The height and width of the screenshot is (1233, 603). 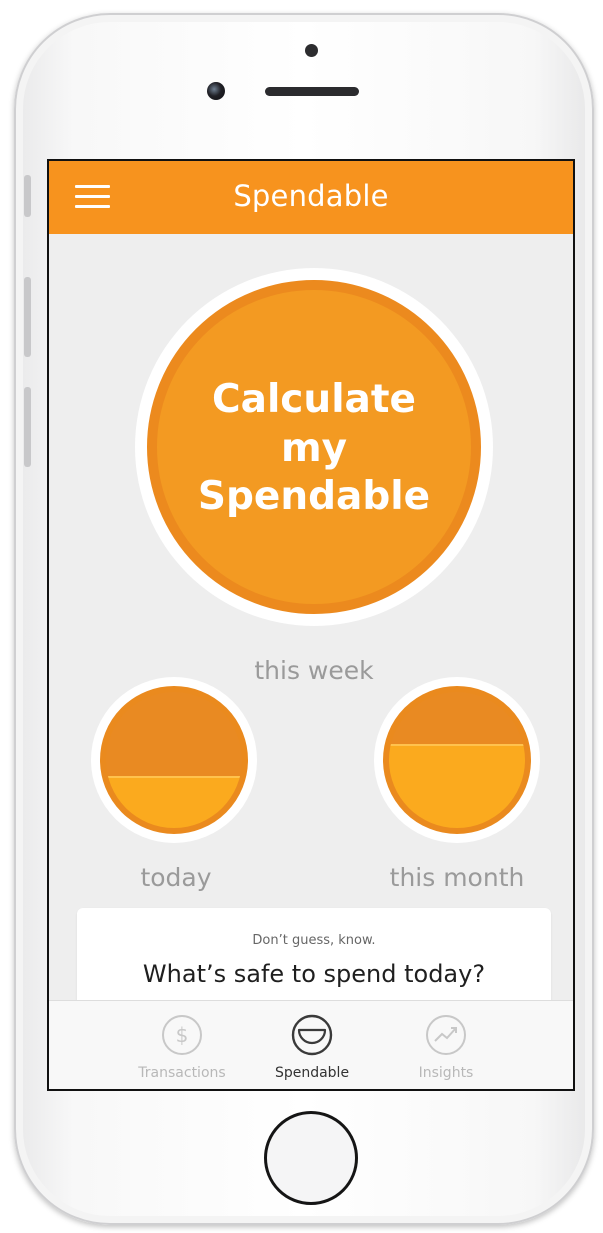 I want to click on calculate-spendable-label: Calculate my Spendable, so click(x=314, y=448).